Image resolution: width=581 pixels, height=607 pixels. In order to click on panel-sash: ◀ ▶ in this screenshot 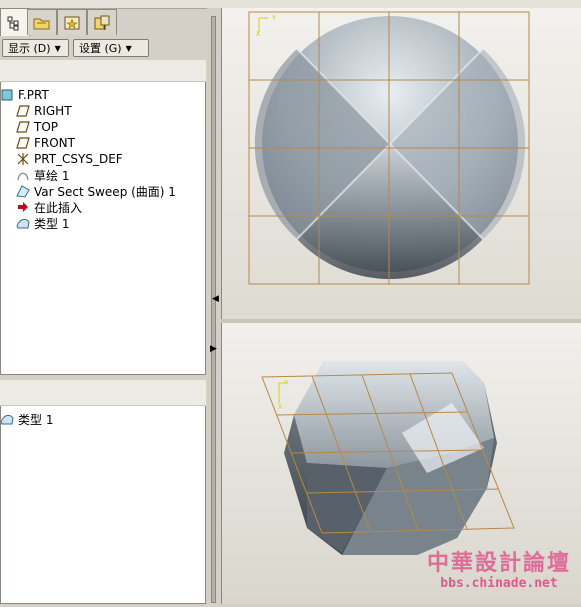, I will do `click(214, 306)`.